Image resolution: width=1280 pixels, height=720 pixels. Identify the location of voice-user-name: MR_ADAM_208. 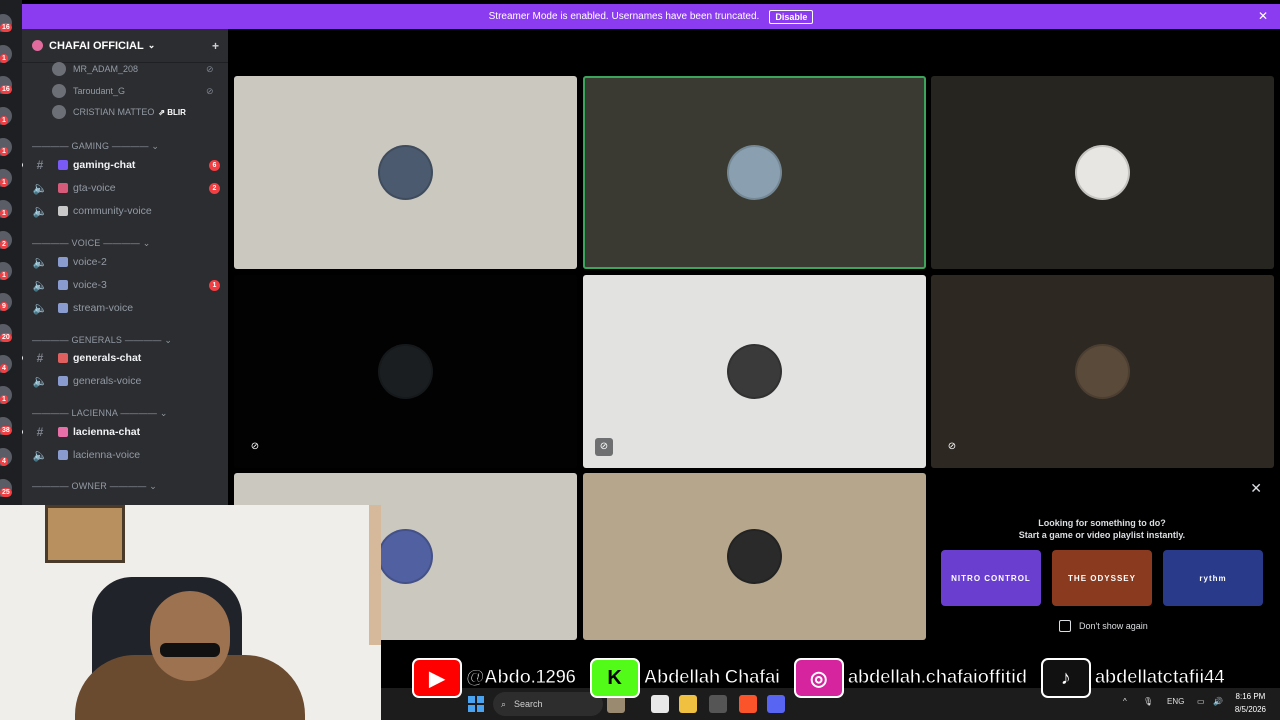
(106, 69).